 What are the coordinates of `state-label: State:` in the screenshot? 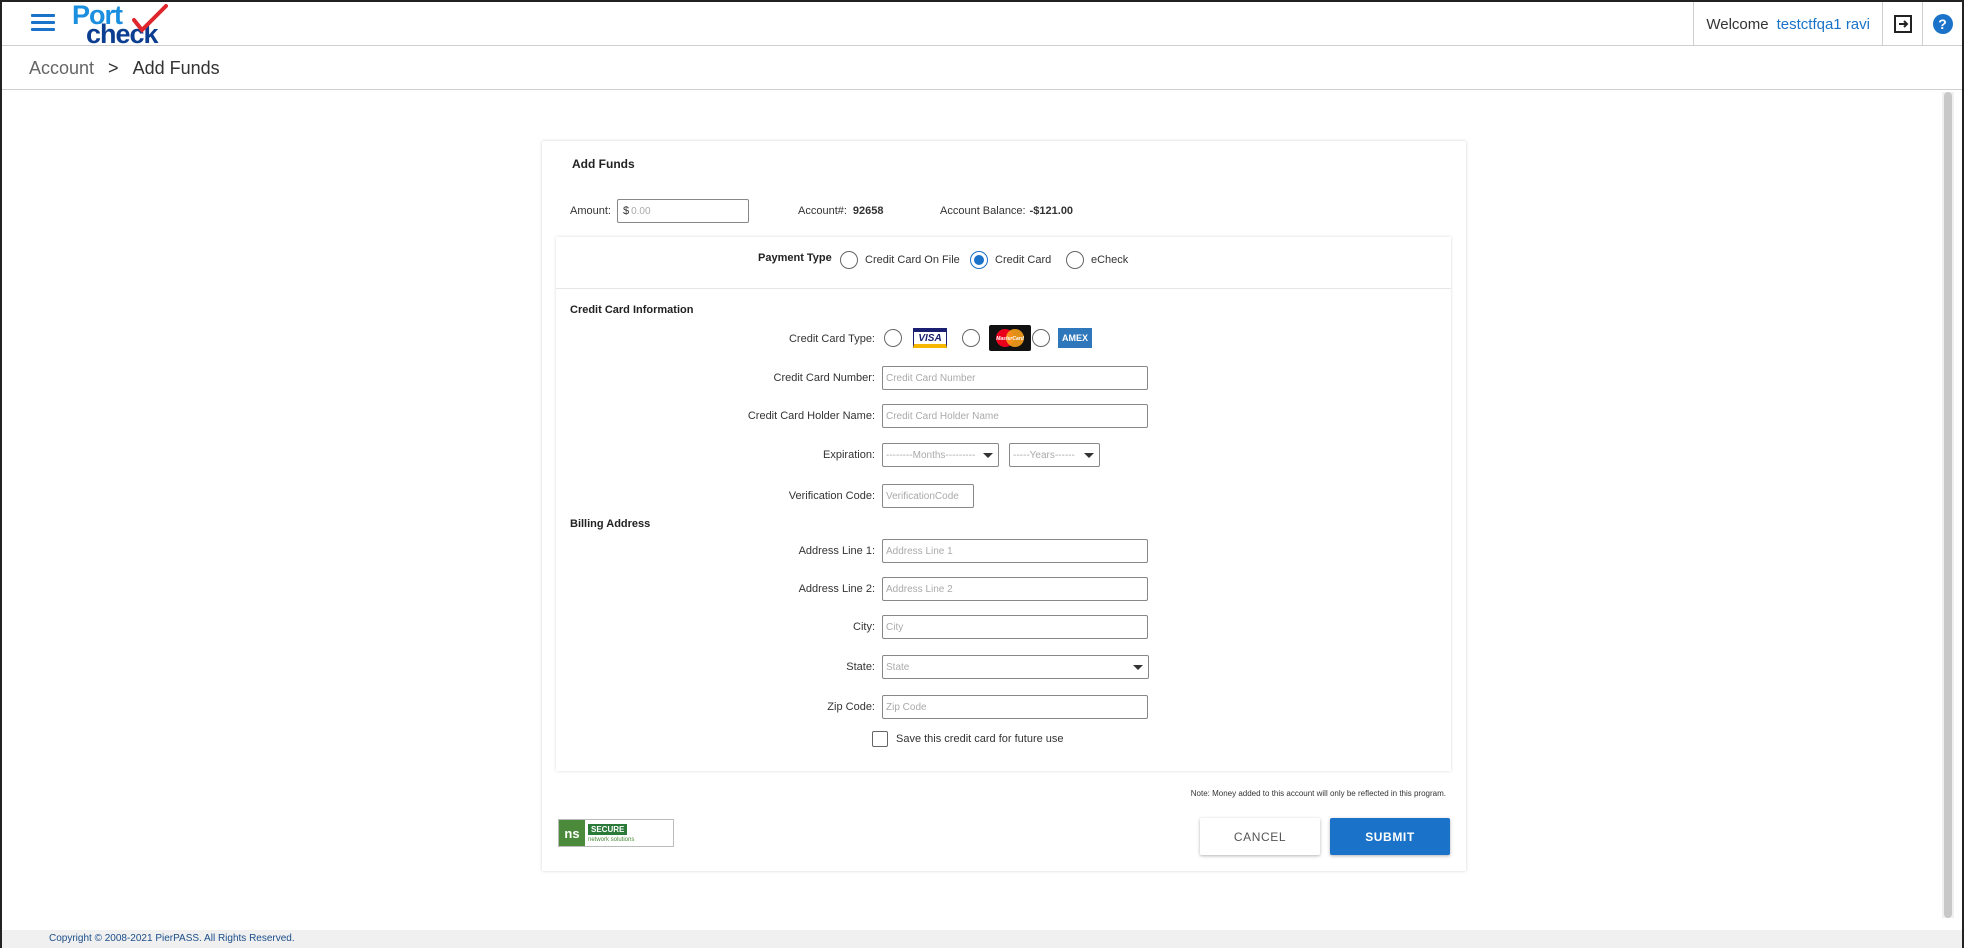 It's located at (860, 667).